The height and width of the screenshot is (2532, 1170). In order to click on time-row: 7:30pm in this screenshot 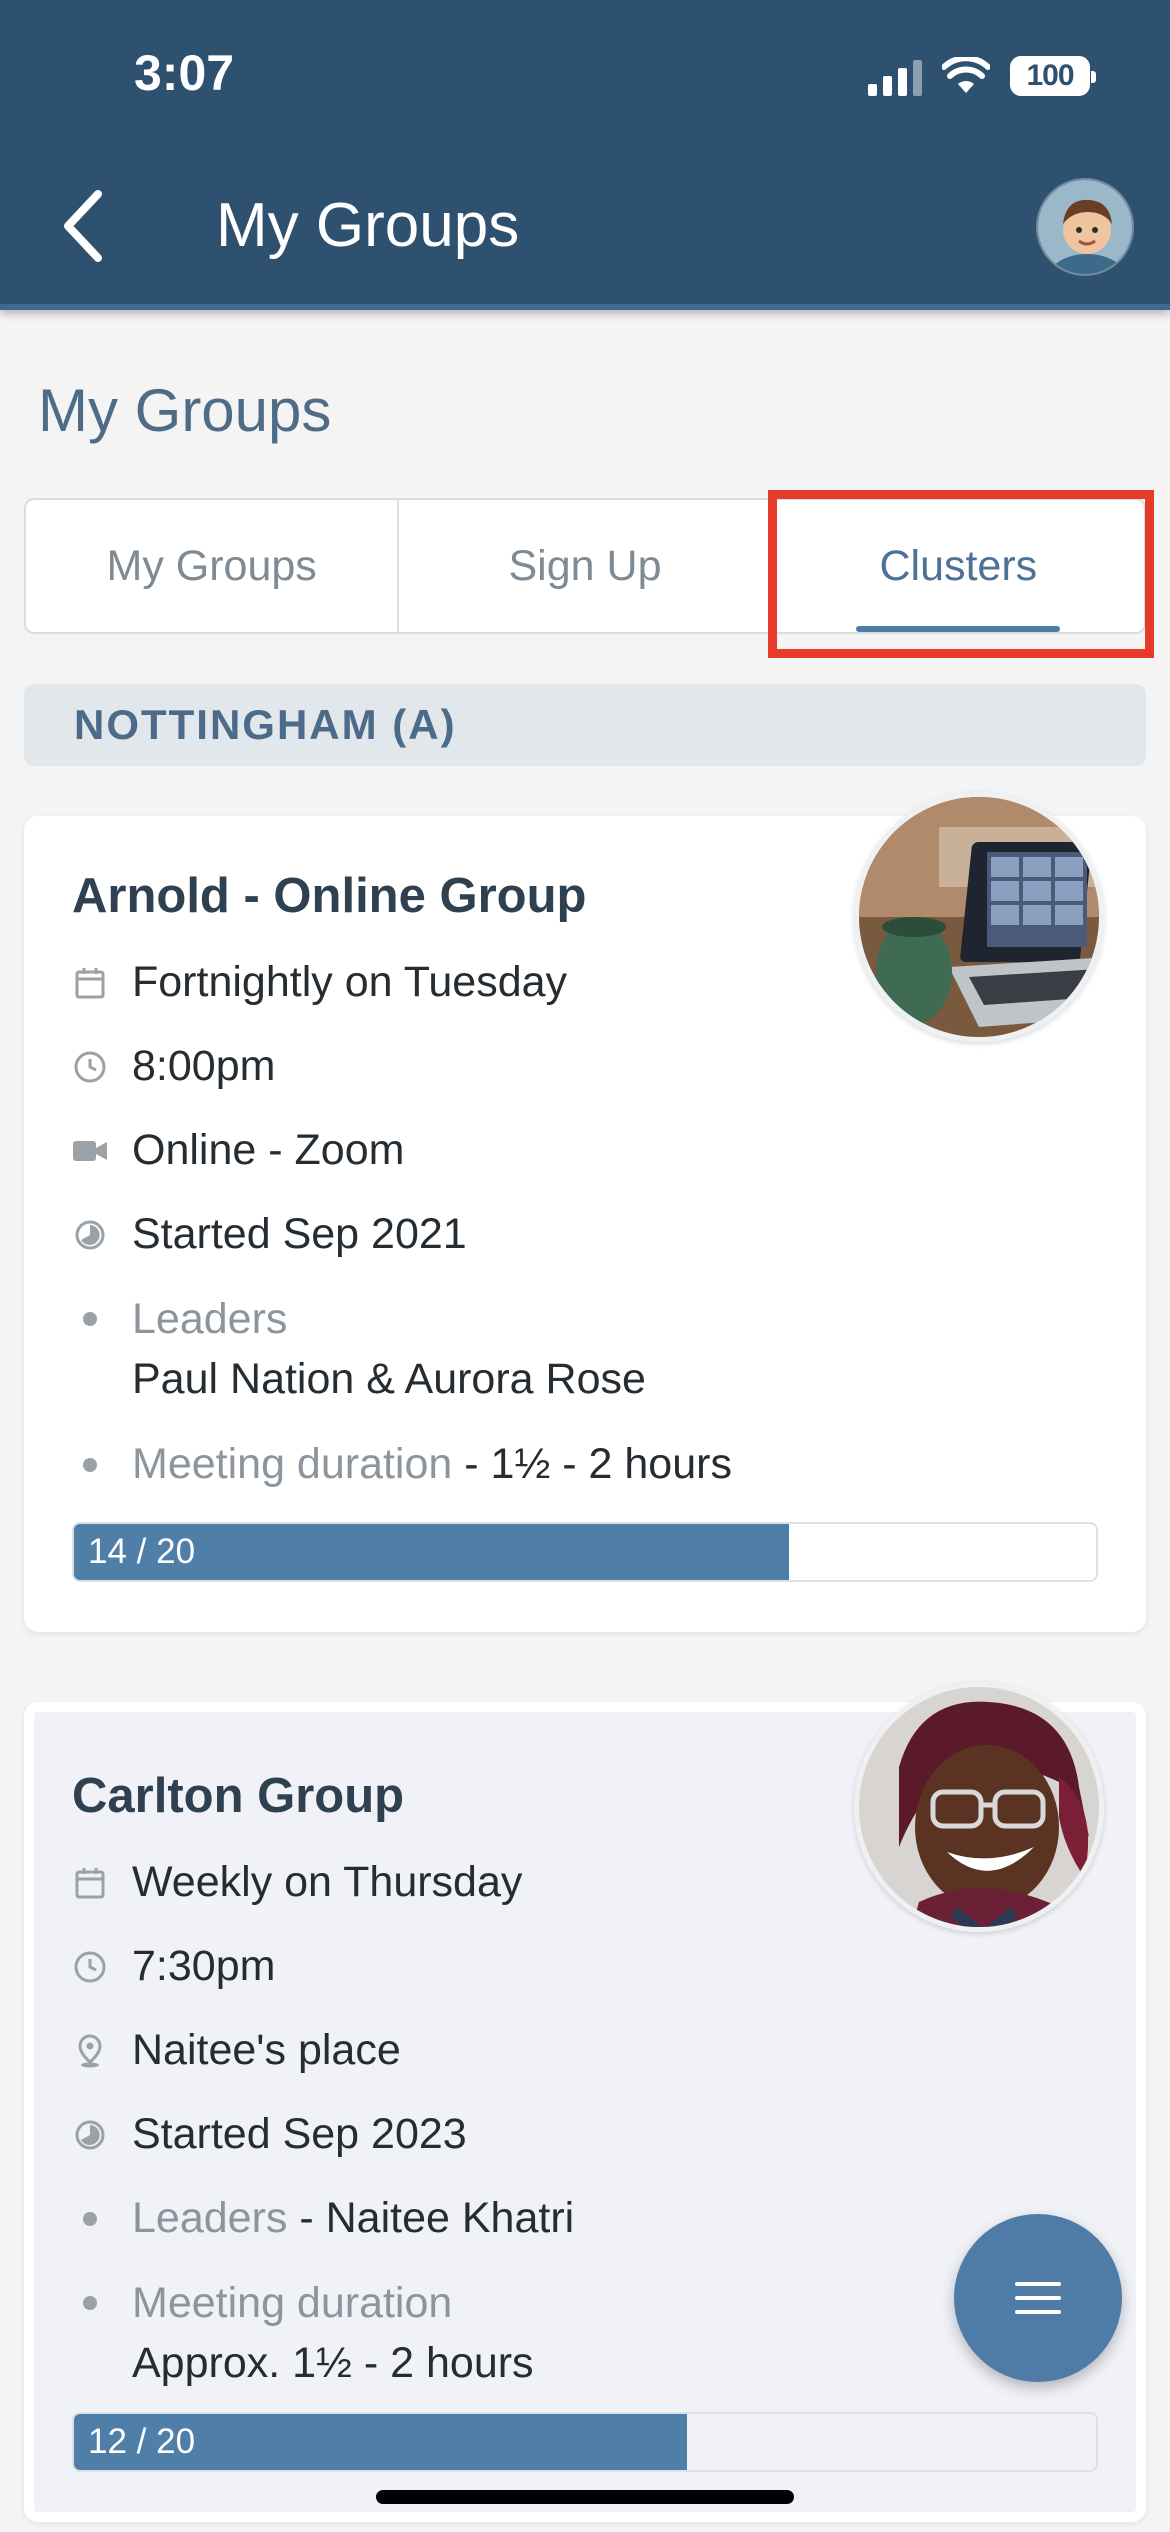, I will do `click(173, 1967)`.